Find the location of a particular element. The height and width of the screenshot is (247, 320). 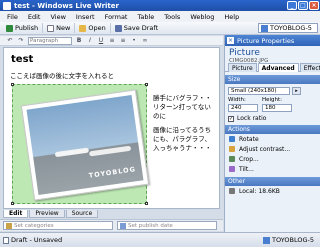

publish-icon is located at coordinates (9, 28).